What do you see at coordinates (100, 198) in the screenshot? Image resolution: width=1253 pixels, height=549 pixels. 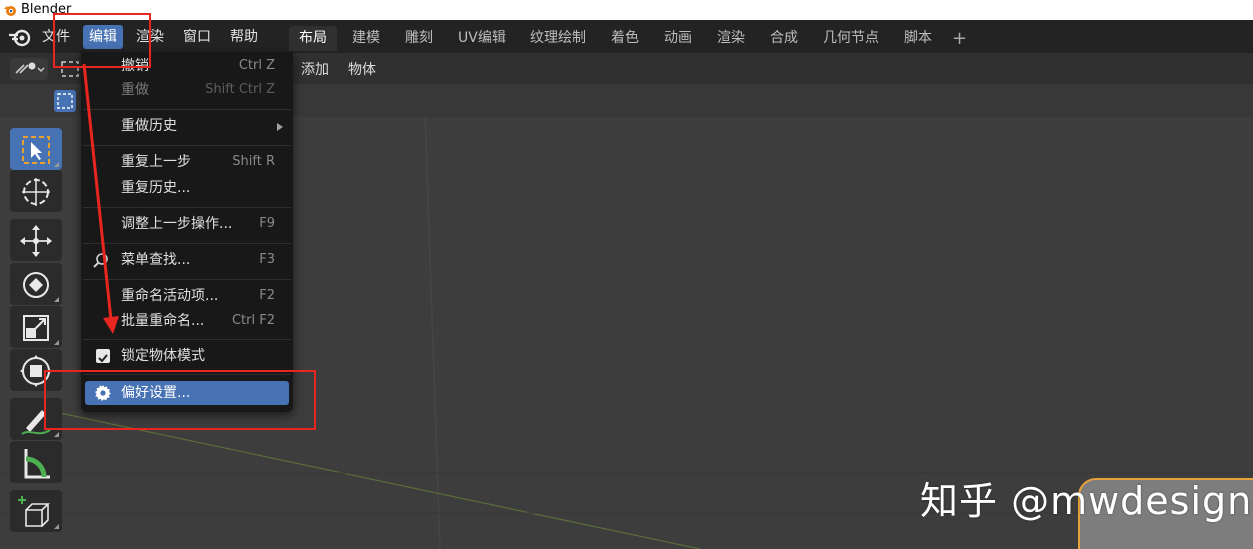 I see `annotation-arrow` at bounding box center [100, 198].